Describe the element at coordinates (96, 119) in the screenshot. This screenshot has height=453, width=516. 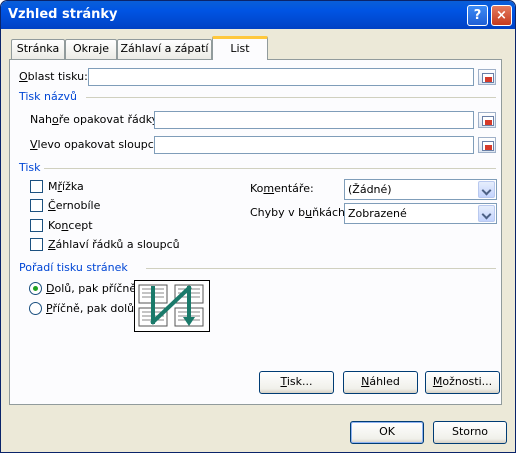
I see `rows-to-repeat-label: Nahoře opakovat řádky:` at that location.